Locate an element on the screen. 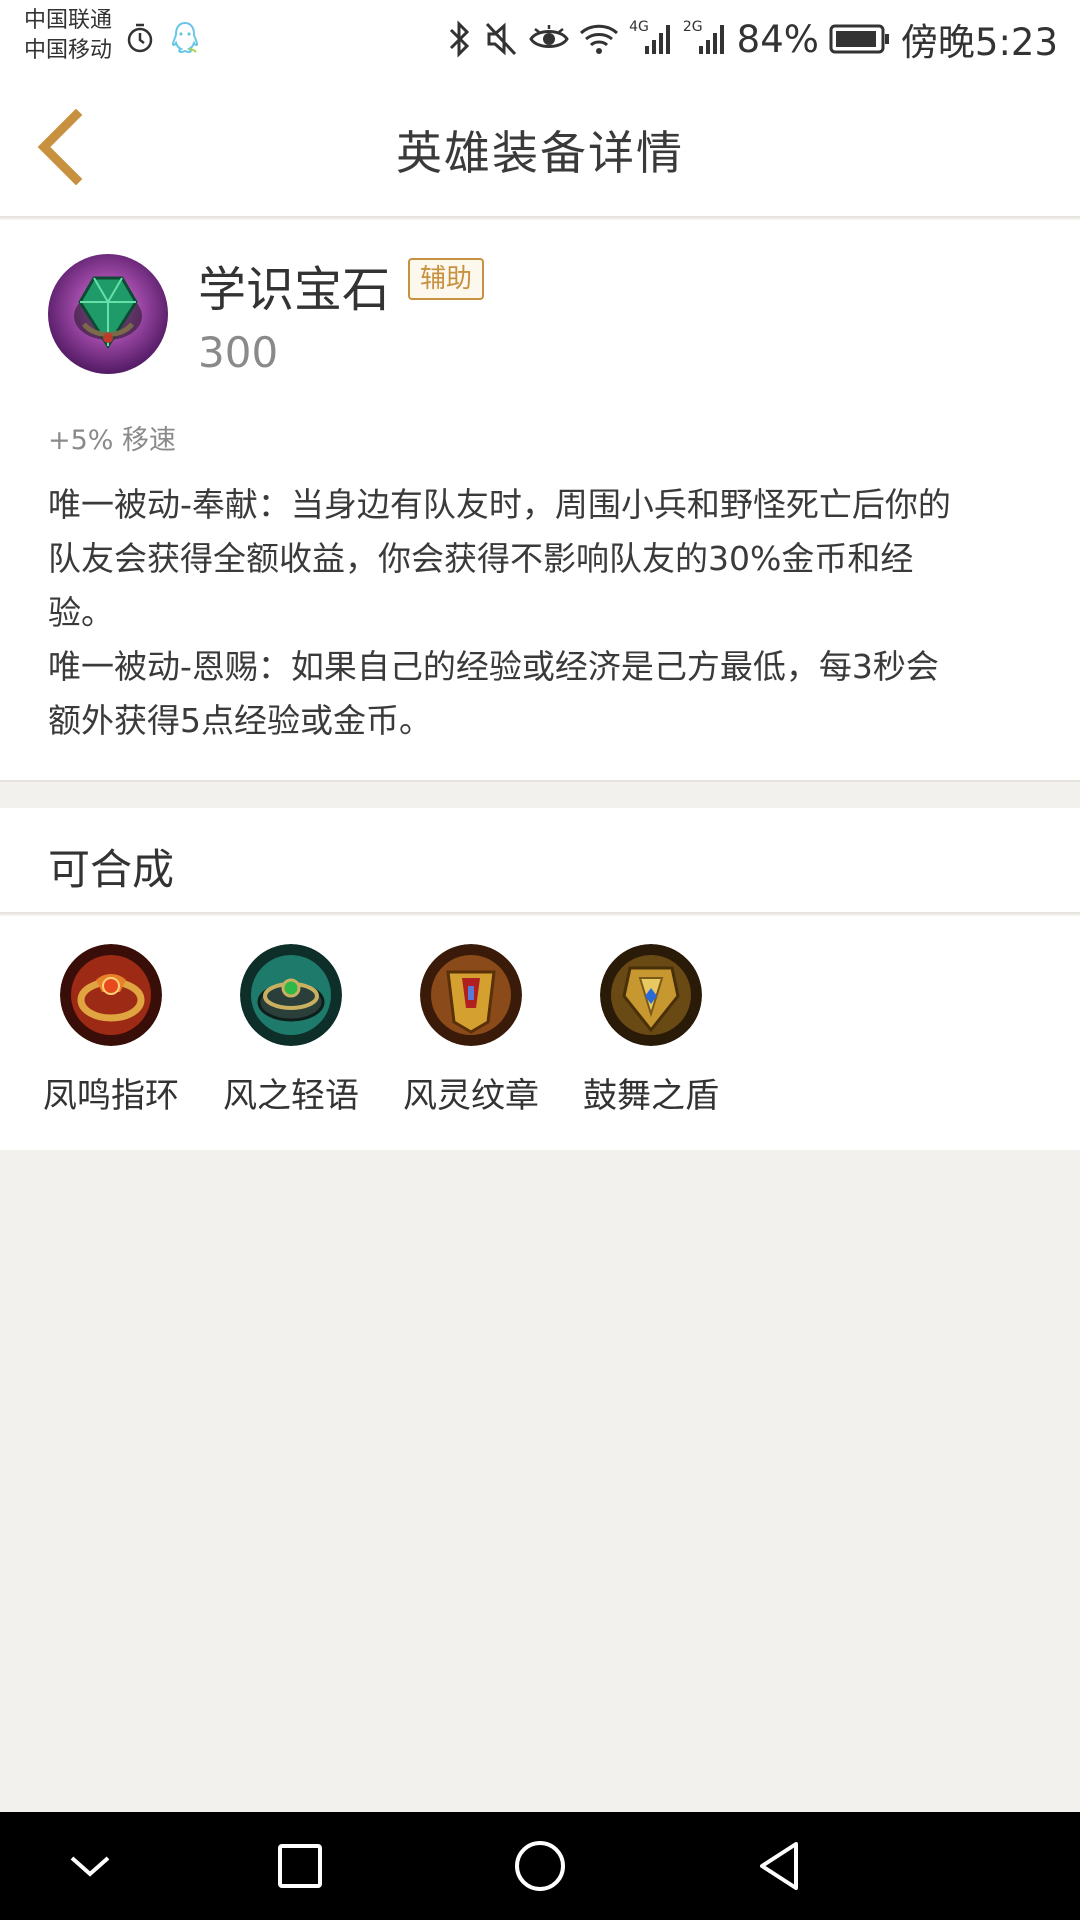  back-triangle-icon is located at coordinates (779, 1866).